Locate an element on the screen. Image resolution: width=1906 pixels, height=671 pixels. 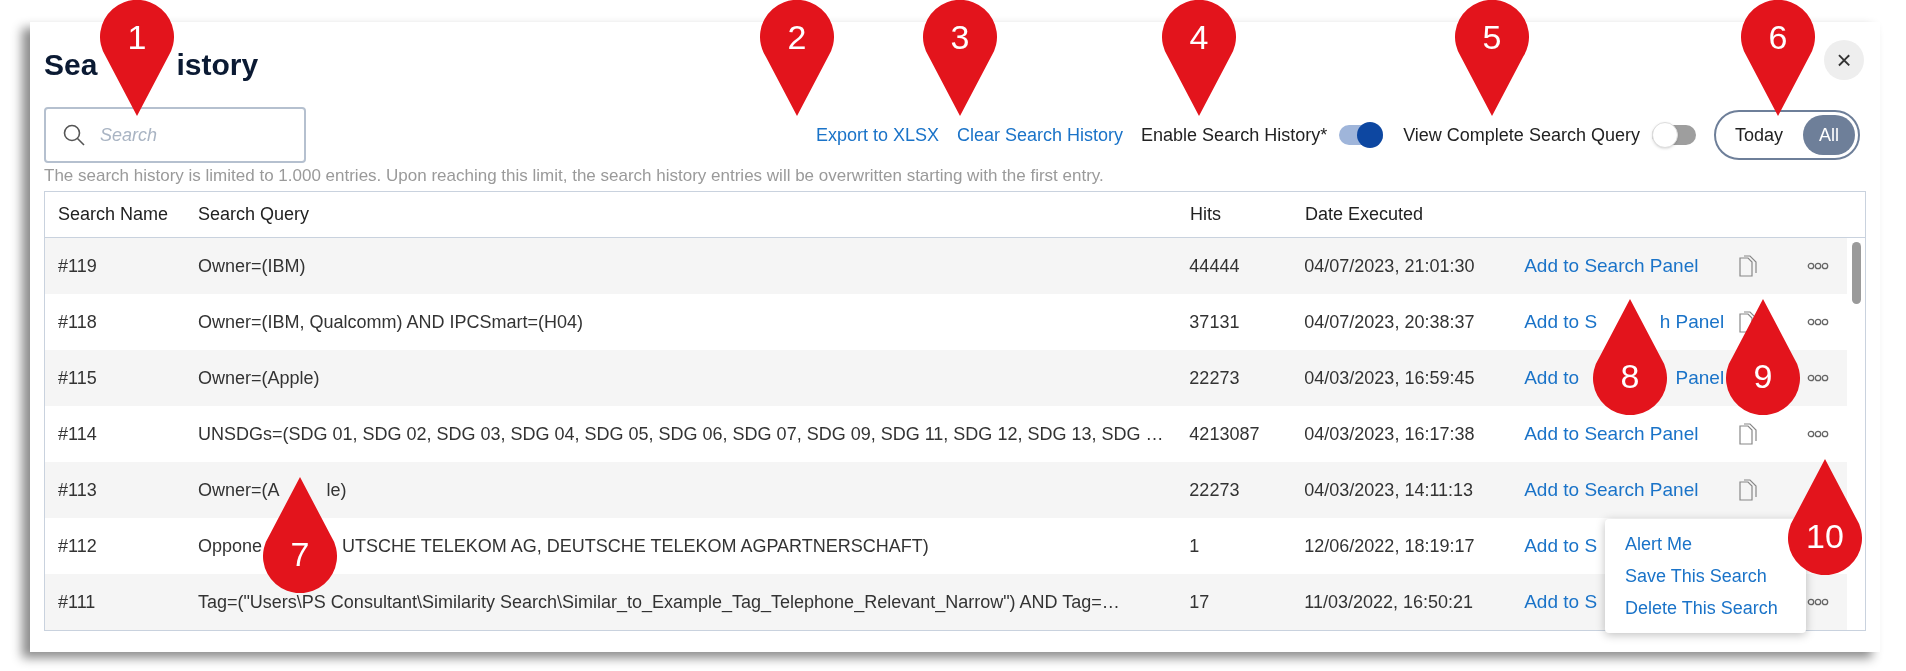
close-button: × is located at coordinates (1844, 60).